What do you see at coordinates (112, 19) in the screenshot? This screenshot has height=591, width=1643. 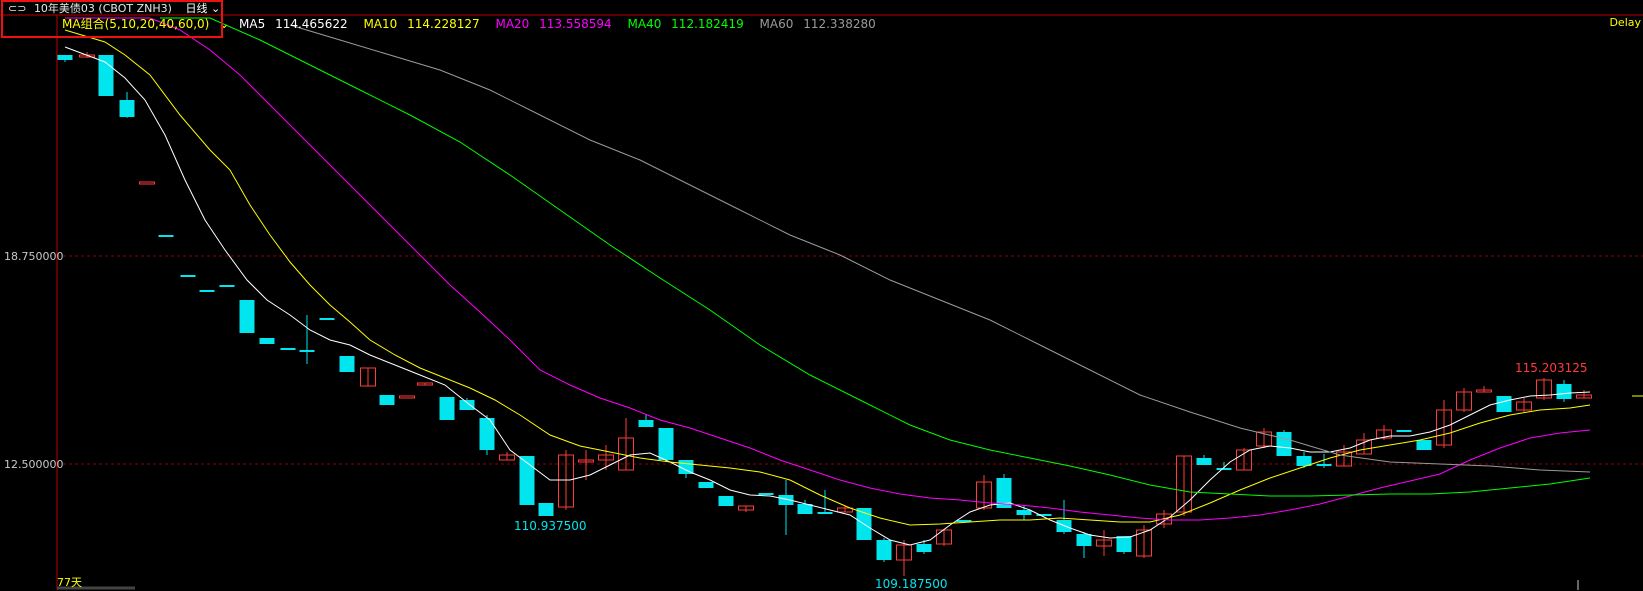 I see `selection-highlight-box` at bounding box center [112, 19].